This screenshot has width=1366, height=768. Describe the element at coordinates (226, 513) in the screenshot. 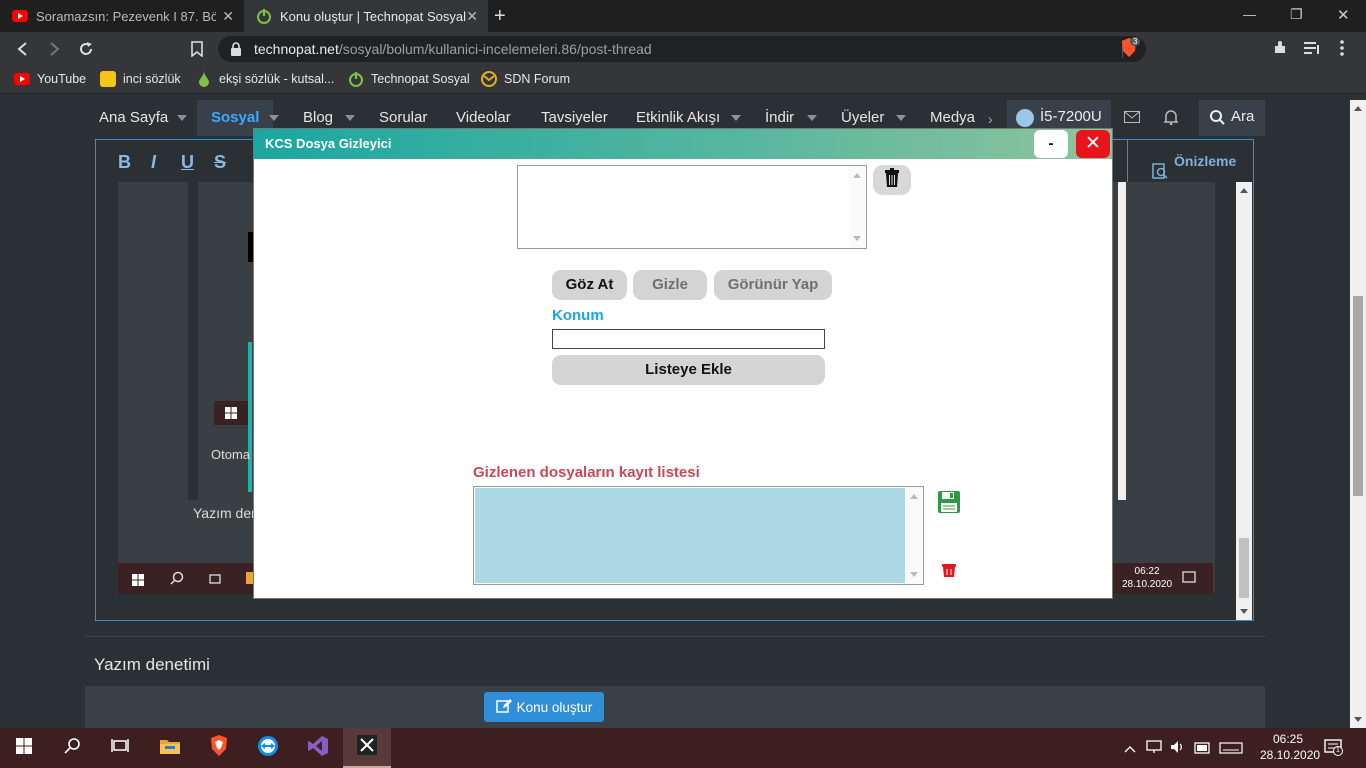

I see `embedded-text: Yazım den` at that location.